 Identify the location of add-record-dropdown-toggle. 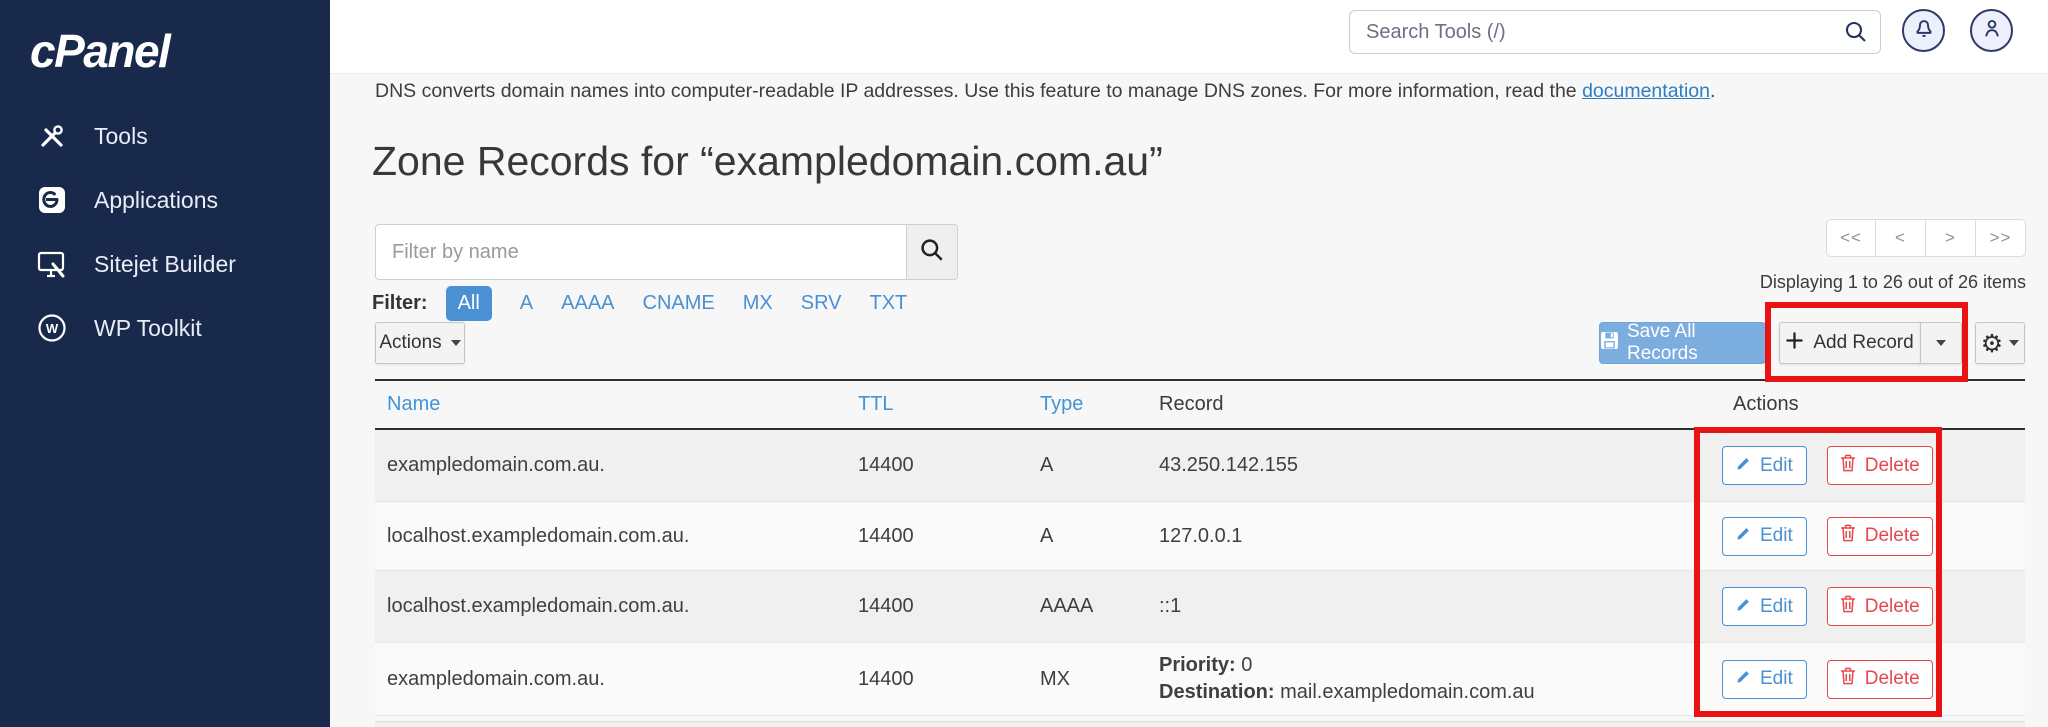
(1941, 343).